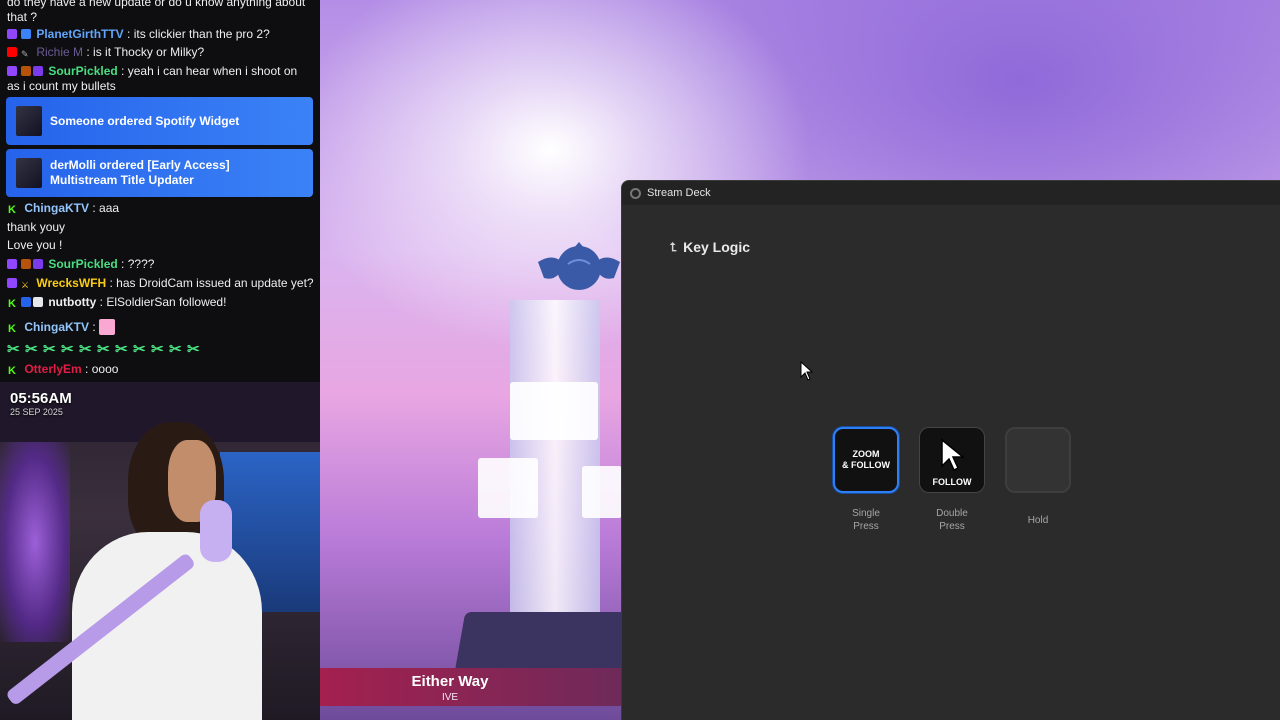 This screenshot has width=1280, height=720. Describe the element at coordinates (26, 302) in the screenshot. I see `moderator-badge-icon` at that location.